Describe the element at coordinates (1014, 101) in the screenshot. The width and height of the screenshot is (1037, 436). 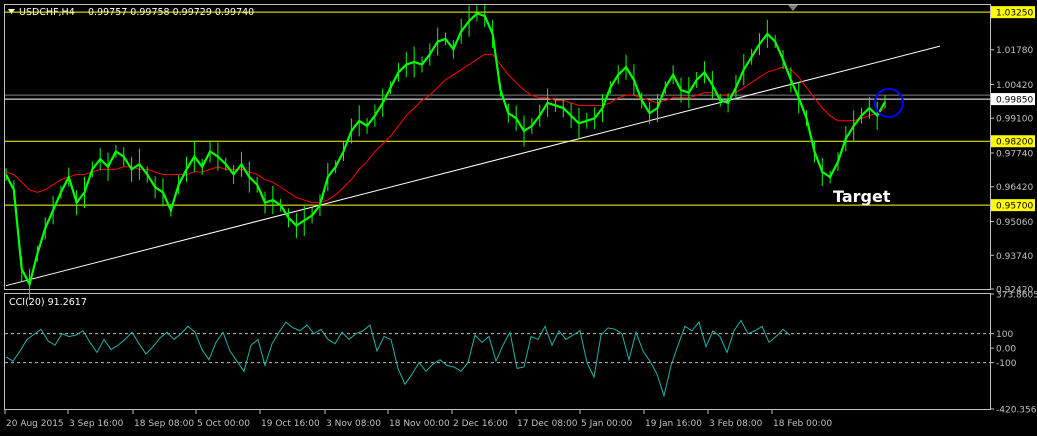
I see `level-price-label: 0.99850` at that location.